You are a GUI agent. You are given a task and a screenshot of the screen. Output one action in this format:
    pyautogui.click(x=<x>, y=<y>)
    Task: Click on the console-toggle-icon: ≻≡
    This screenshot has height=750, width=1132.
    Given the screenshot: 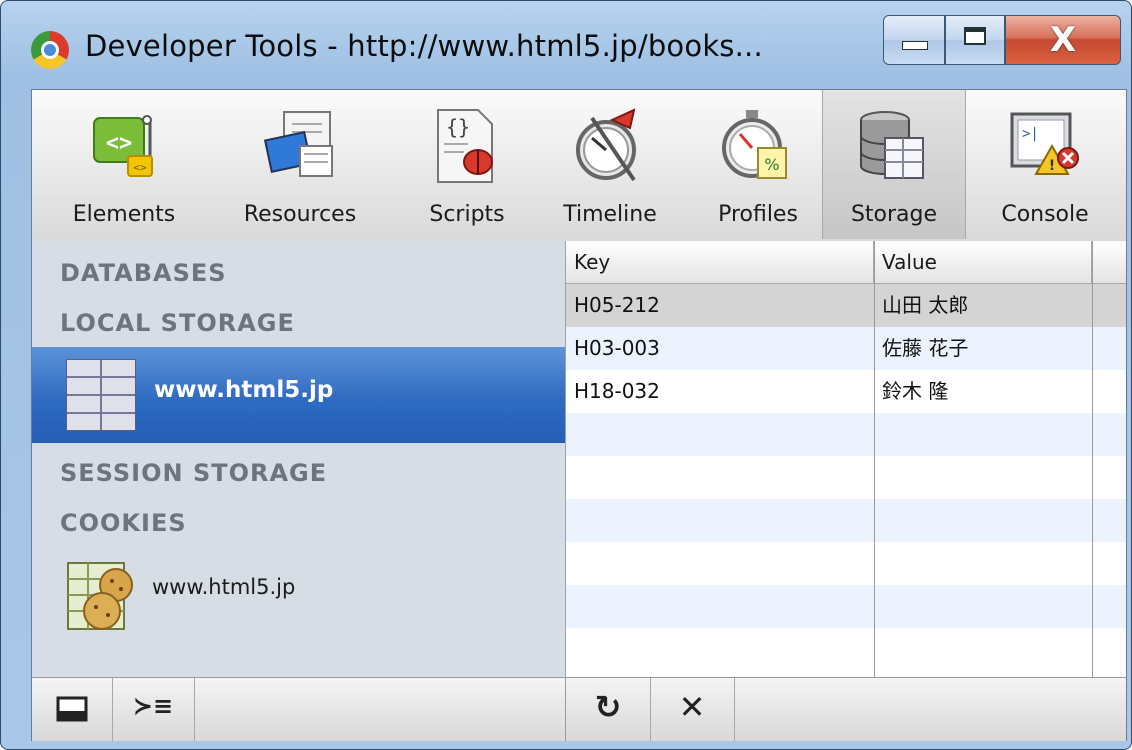 What is the action you would take?
    pyautogui.click(x=153, y=706)
    